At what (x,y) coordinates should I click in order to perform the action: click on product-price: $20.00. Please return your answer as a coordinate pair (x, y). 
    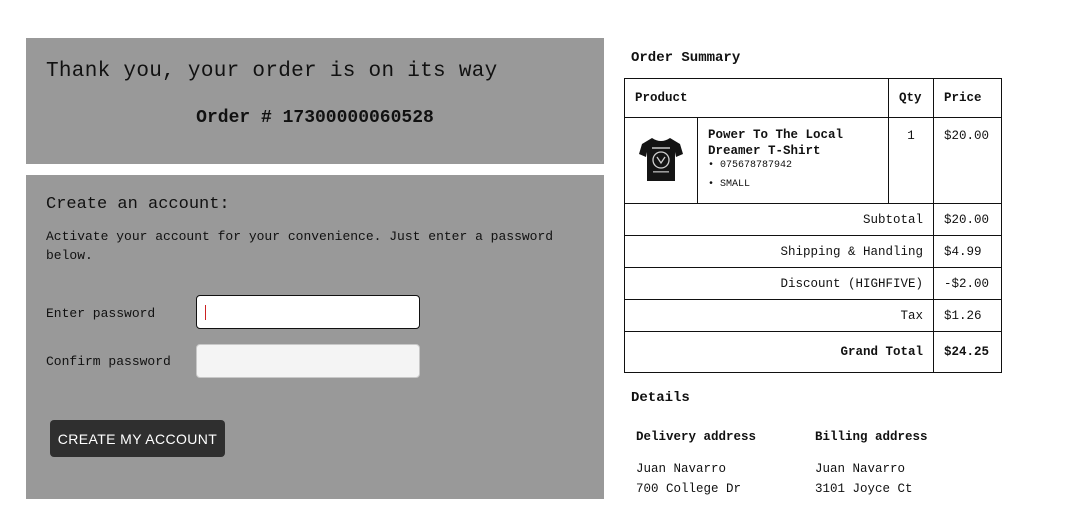
    Looking at the image, I should click on (967, 160).